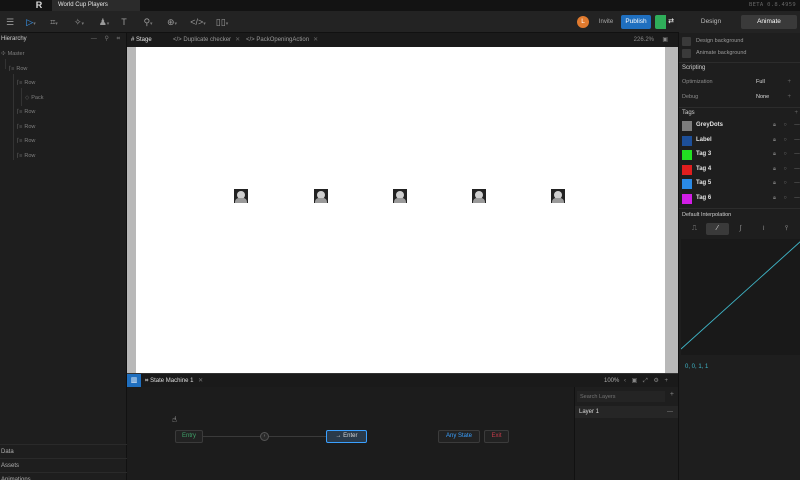 The height and width of the screenshot is (480, 800). I want to click on constraint-tool-icon: ⚲▾, so click(148, 22).